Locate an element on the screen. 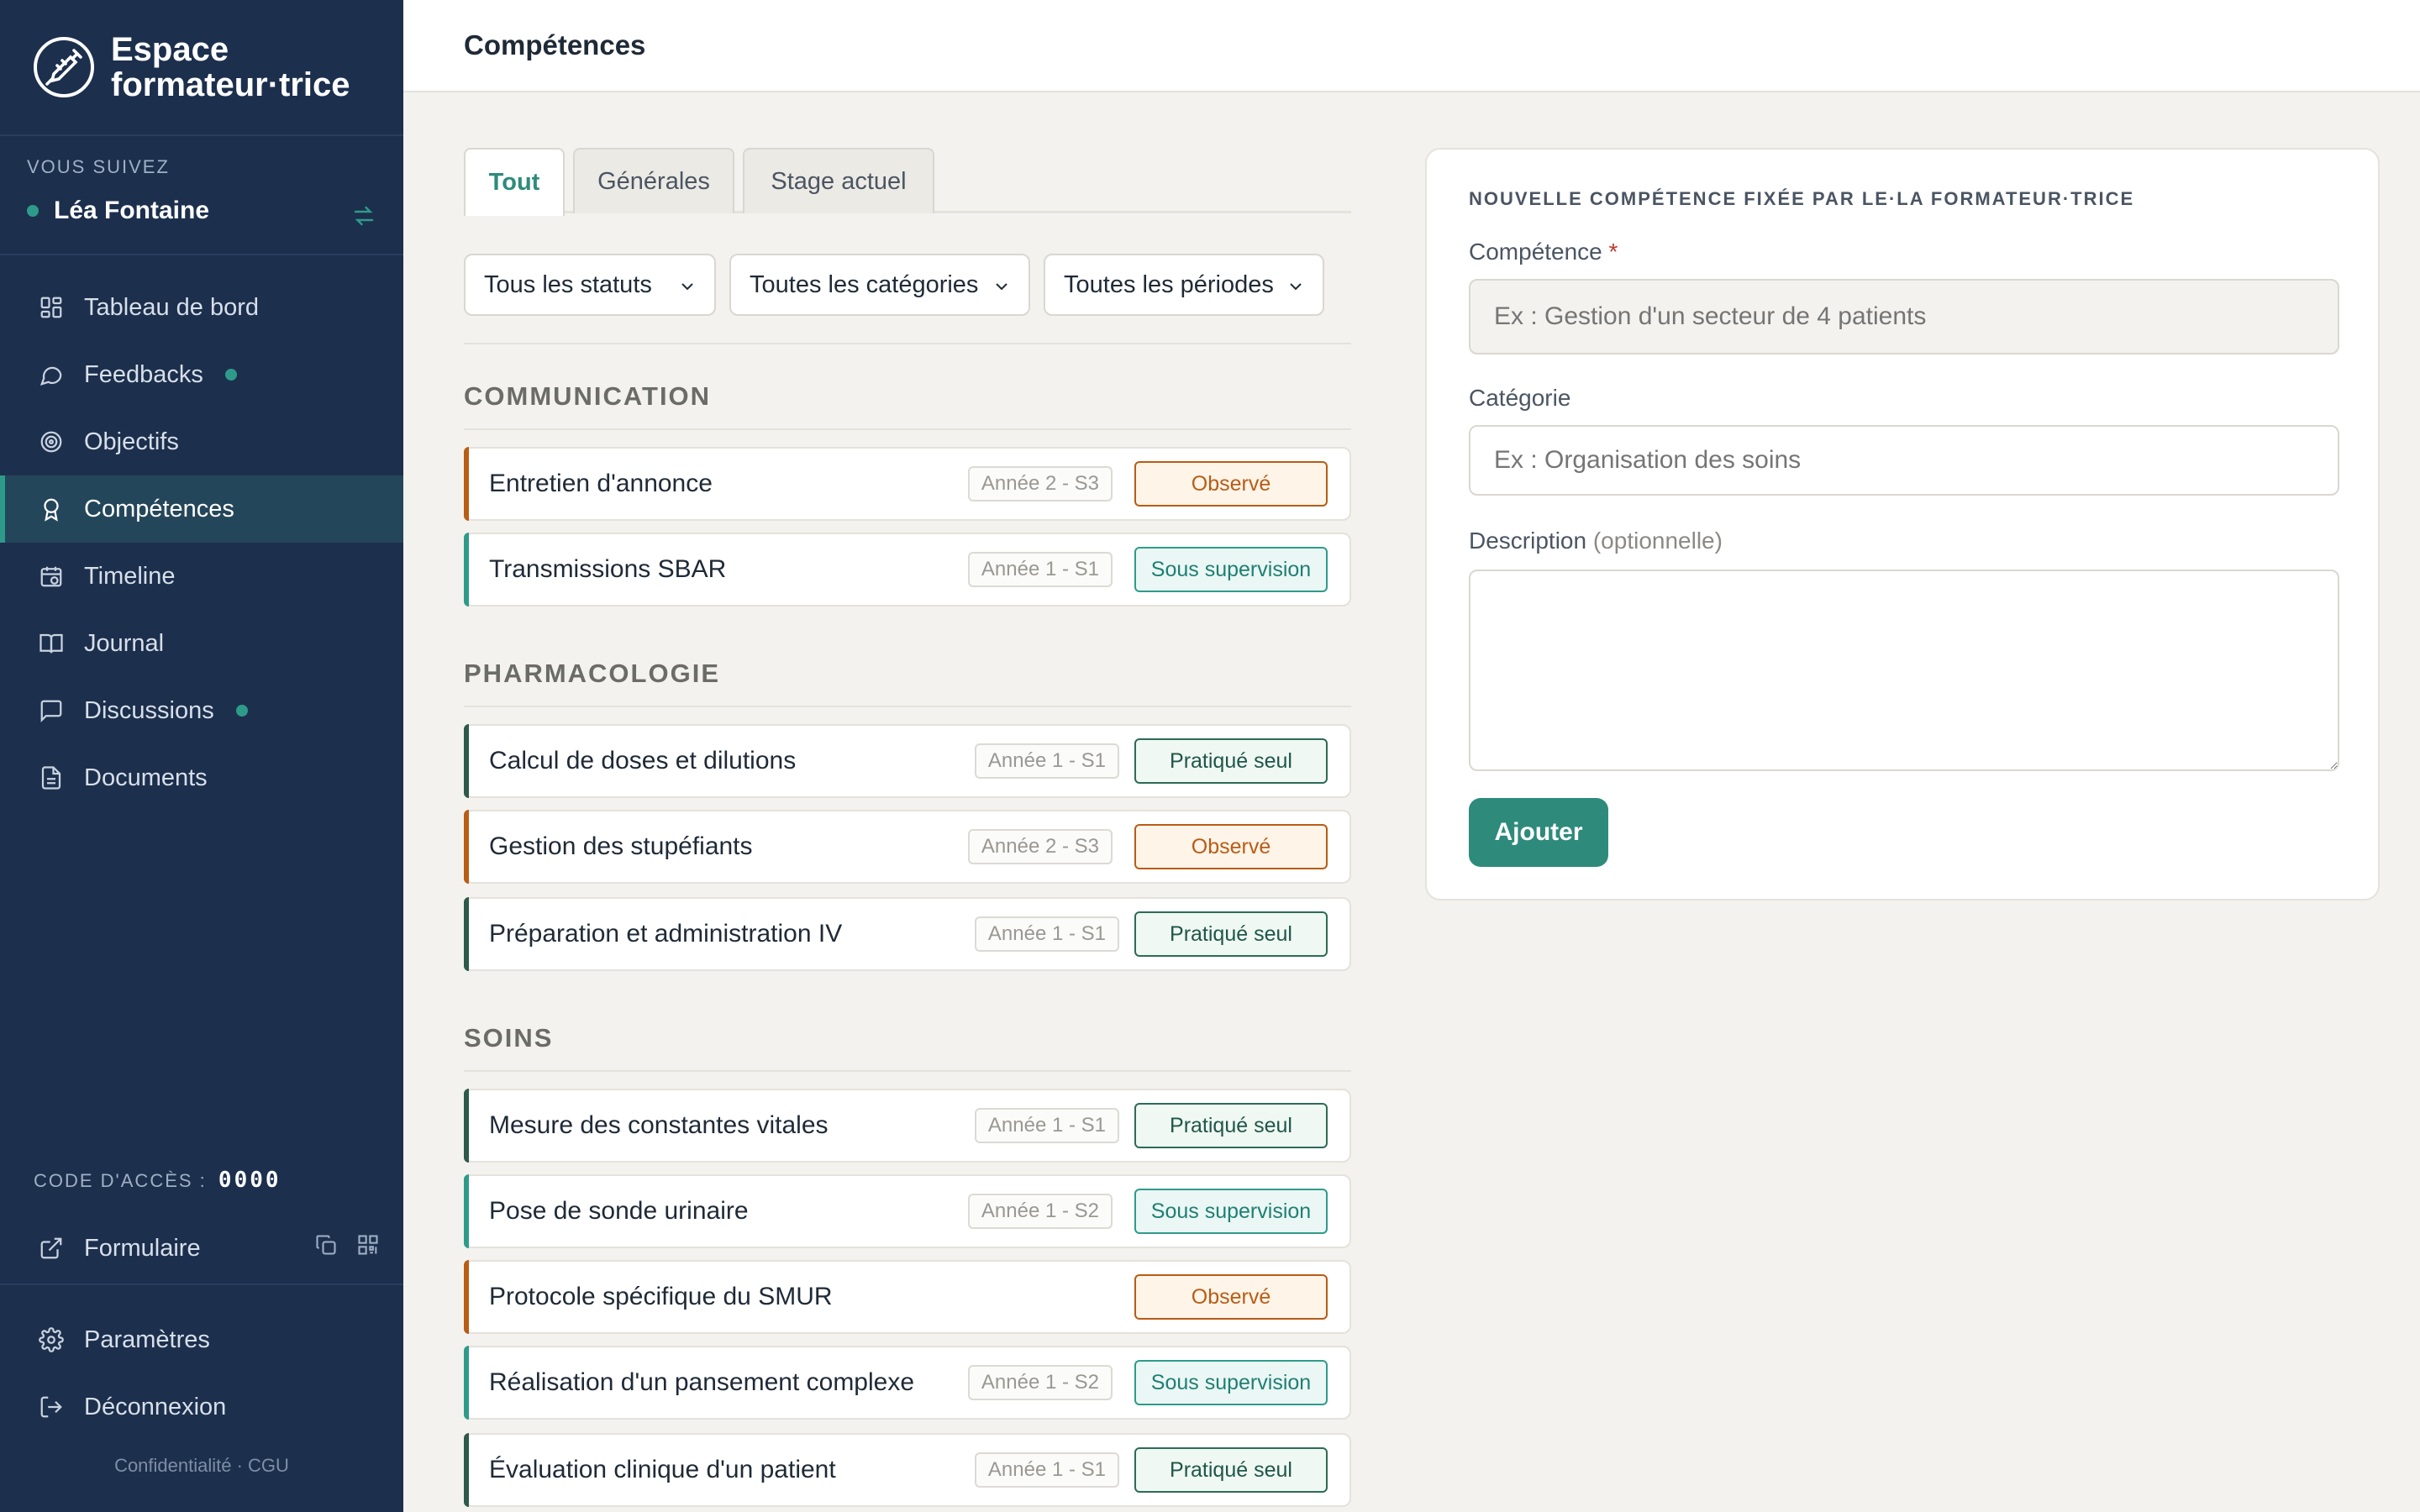 The height and width of the screenshot is (1512, 2420). competence-name: Entretien d'annonce is located at coordinates (601, 483).